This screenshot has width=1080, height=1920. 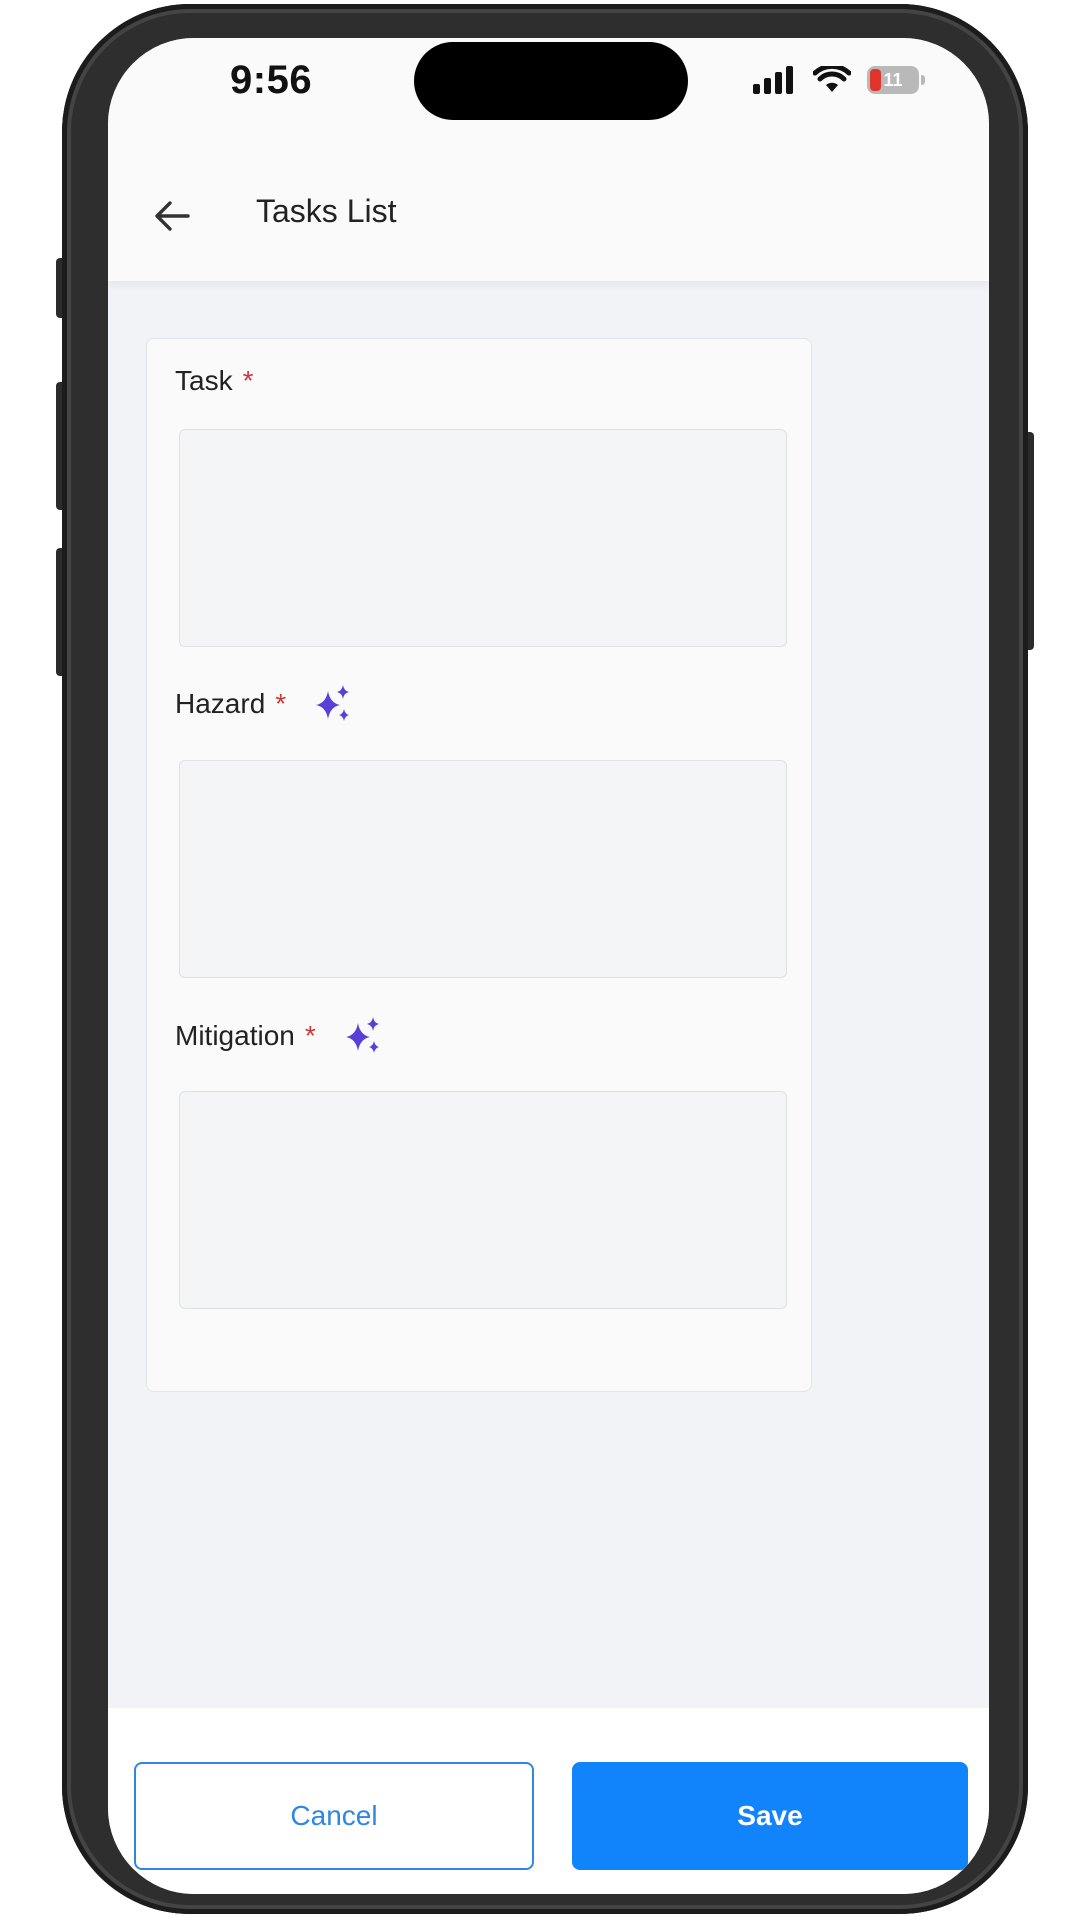 I want to click on task-input, so click(x=483, y=538).